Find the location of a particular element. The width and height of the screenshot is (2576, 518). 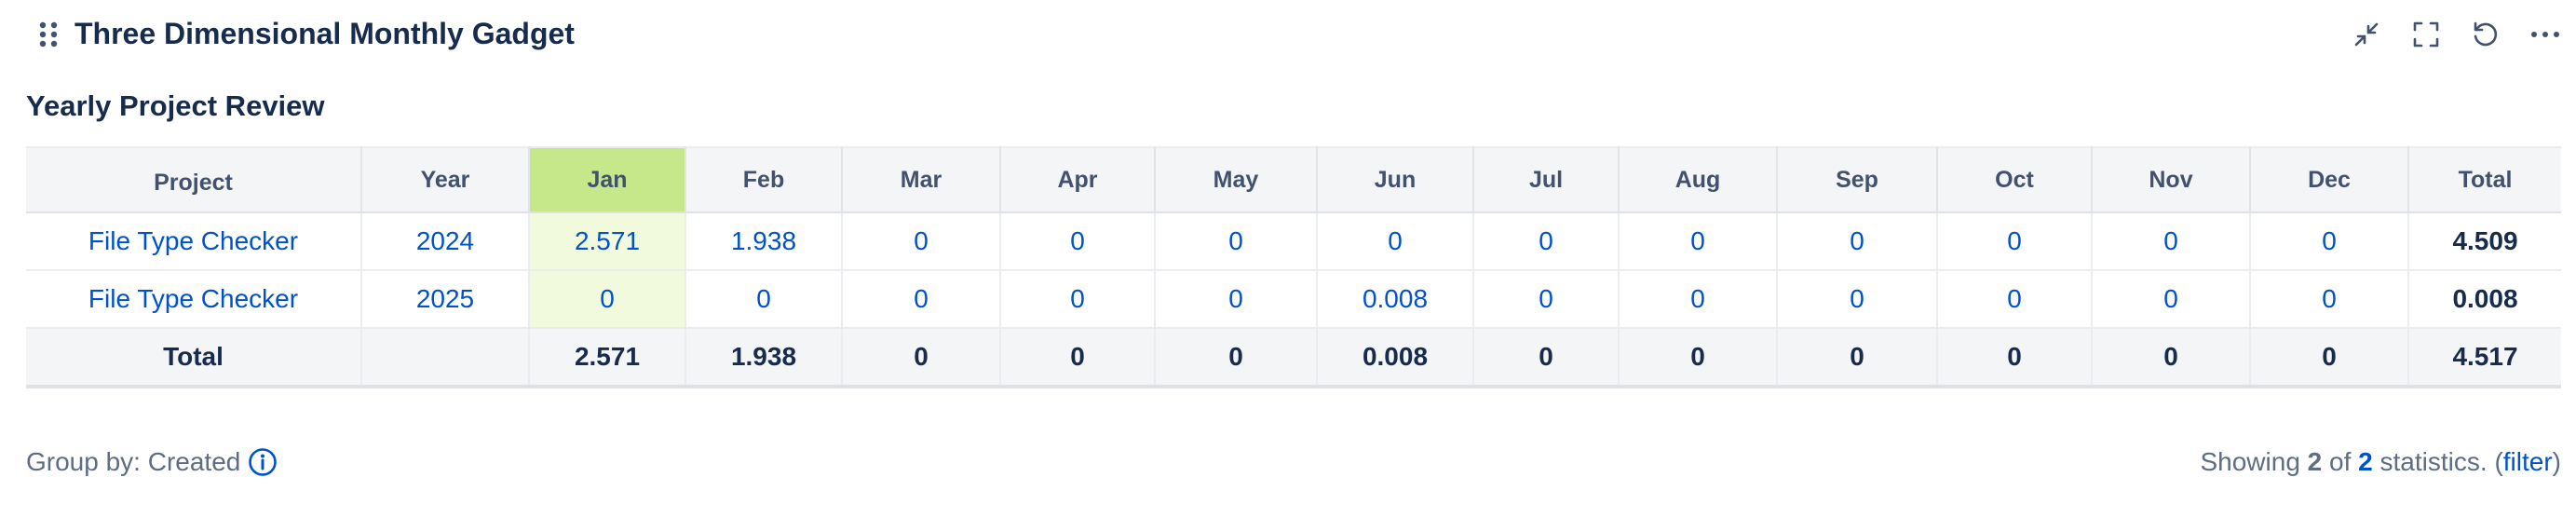

month-value-link: 1.938 is located at coordinates (763, 241).